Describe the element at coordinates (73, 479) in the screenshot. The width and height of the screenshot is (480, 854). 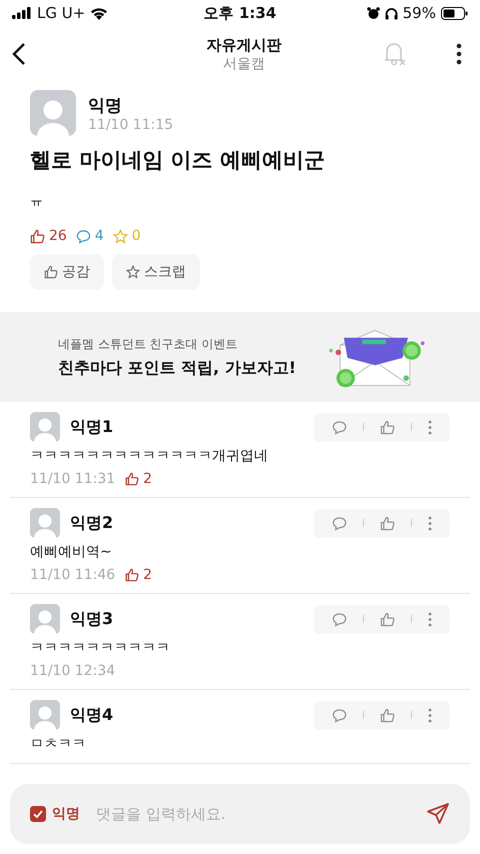
I see `comment-time: 11/10 11:31` at that location.